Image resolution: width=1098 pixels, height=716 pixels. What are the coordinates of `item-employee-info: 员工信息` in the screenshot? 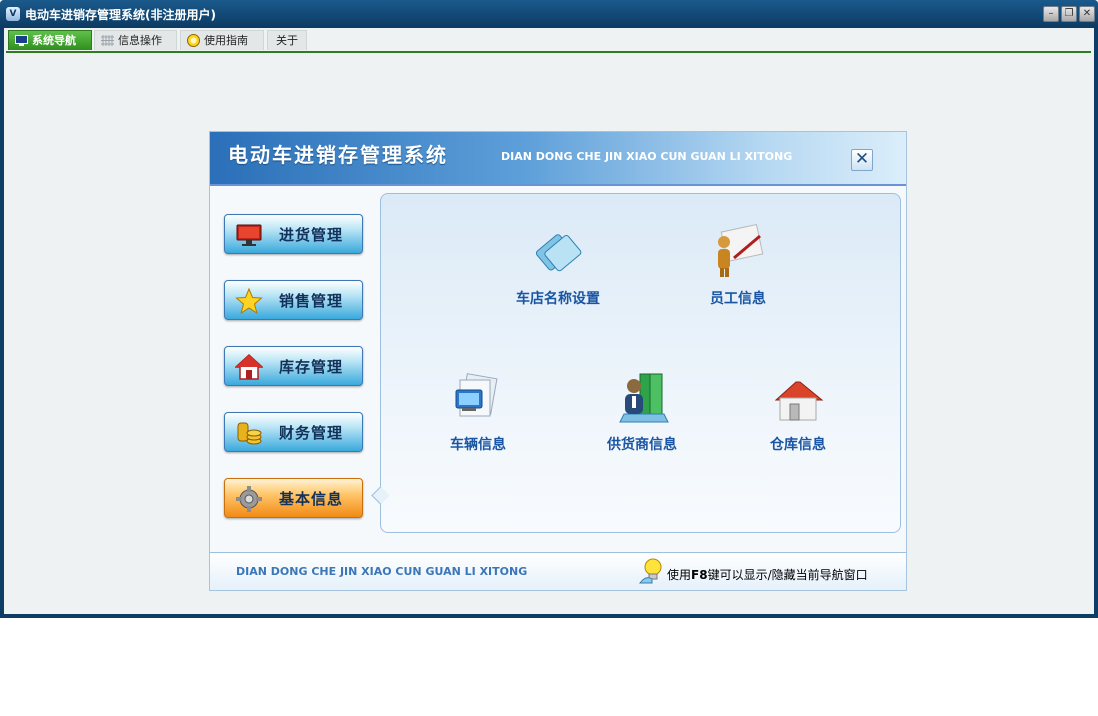 It's located at (738, 264).